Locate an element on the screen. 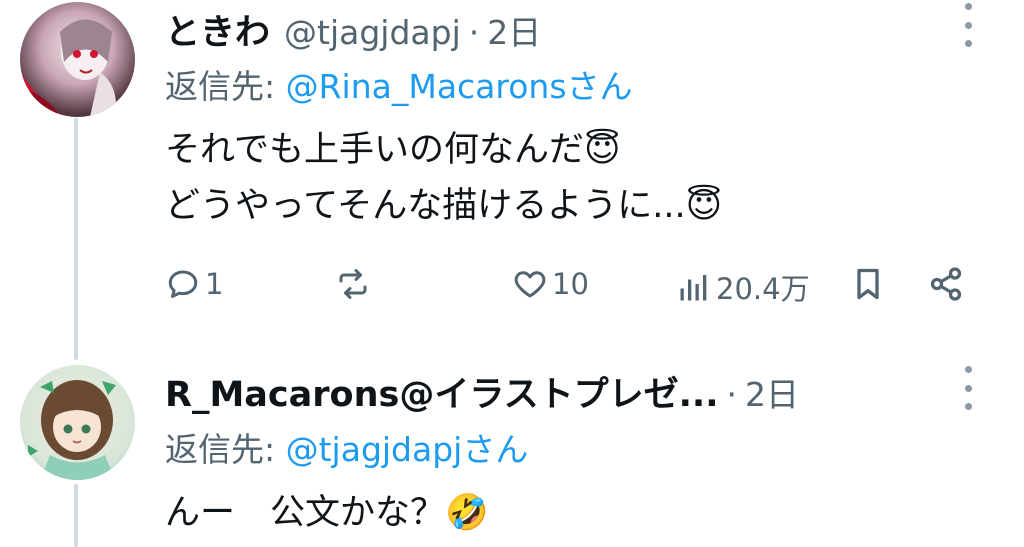  tweet-text: それでも上手いの何なんだ😇 どうやってそんな描けるように...😇 is located at coordinates (443, 178).